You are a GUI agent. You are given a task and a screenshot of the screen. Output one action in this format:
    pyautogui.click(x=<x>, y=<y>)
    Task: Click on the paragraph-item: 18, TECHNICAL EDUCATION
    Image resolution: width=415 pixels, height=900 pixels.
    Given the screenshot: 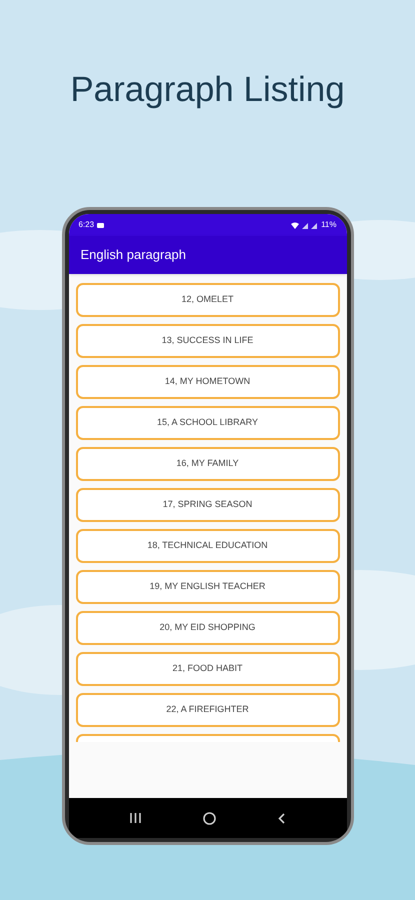 What is the action you would take?
    pyautogui.click(x=208, y=546)
    